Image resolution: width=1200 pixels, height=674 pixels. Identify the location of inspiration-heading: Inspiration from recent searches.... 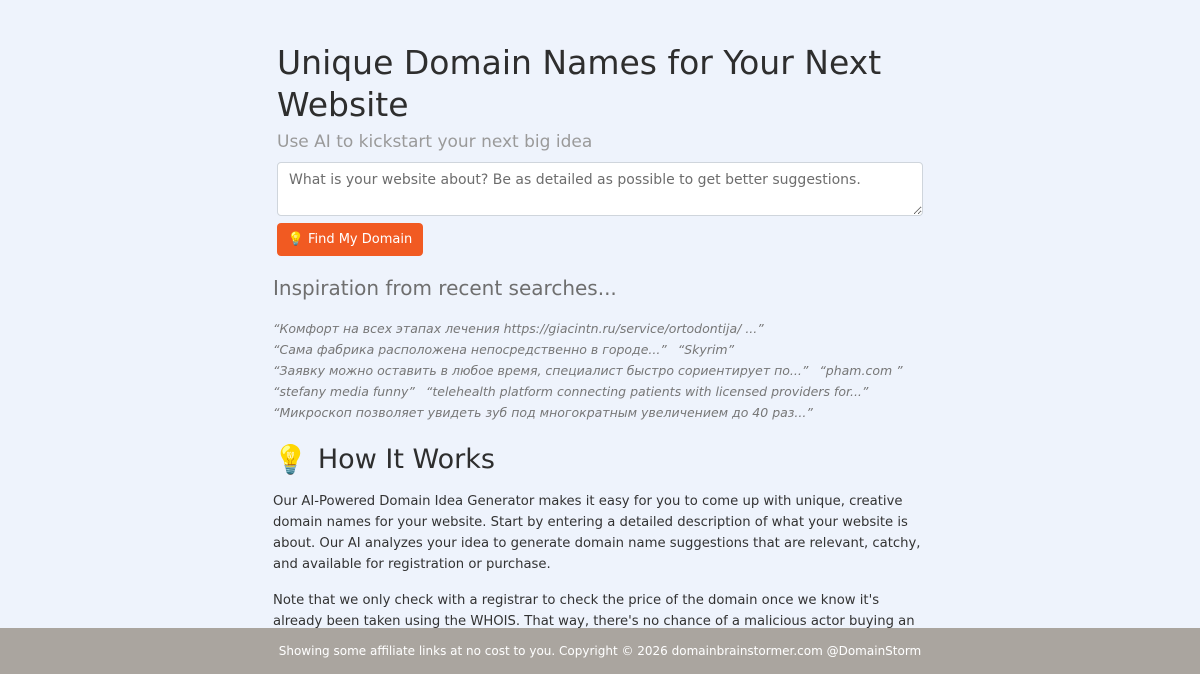
(445, 288).